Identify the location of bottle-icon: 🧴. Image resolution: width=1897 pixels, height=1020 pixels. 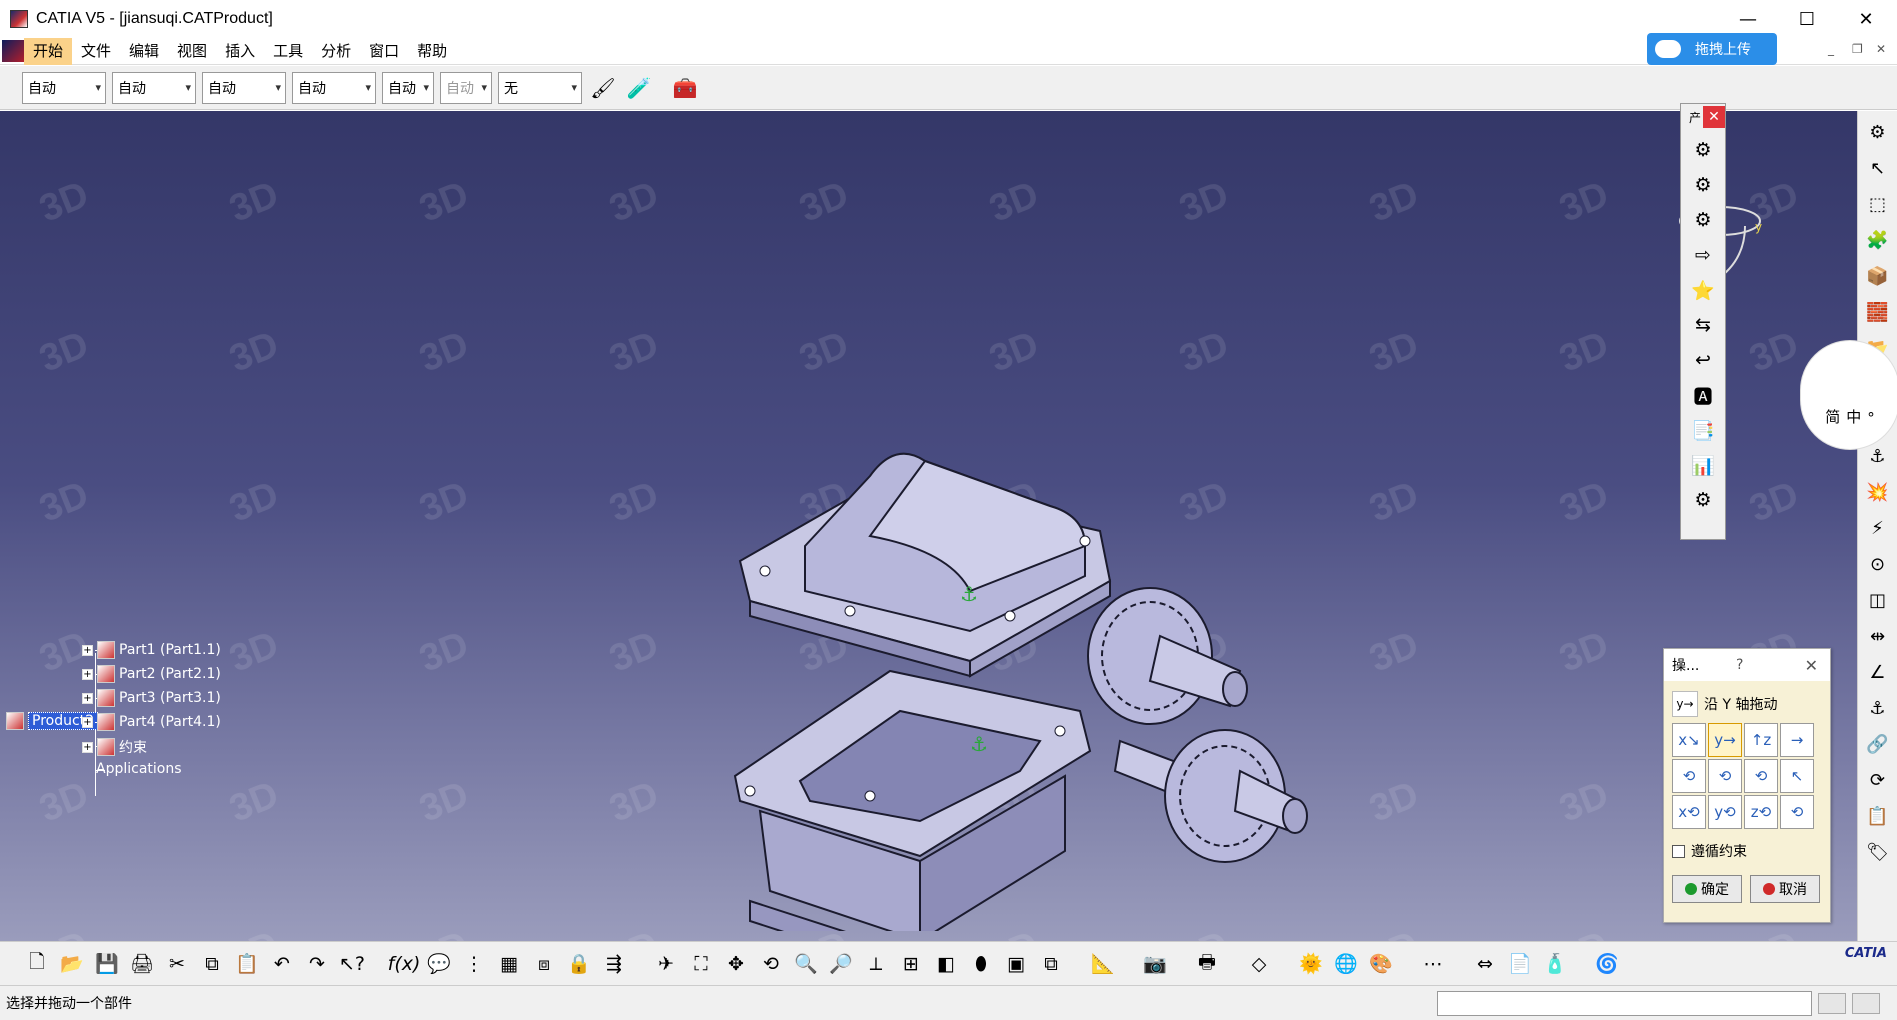
(1555, 964).